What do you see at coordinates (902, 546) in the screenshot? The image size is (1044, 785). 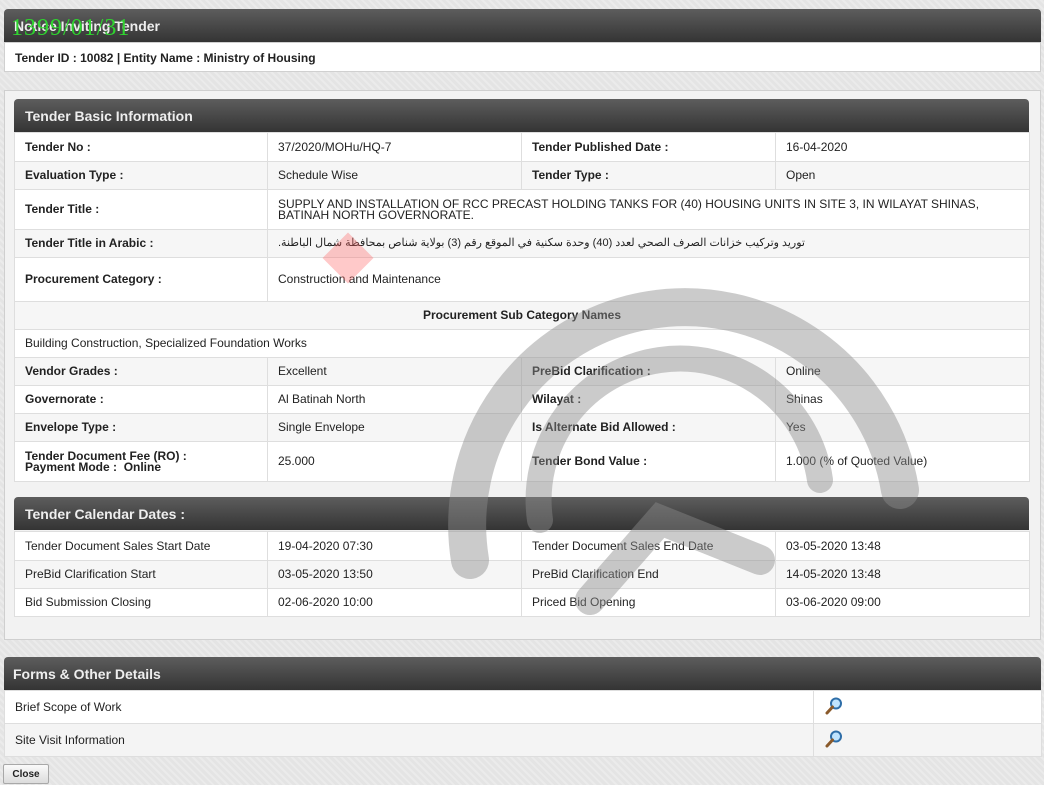 I see `sales-end-value: 03-05-2020 13:48` at bounding box center [902, 546].